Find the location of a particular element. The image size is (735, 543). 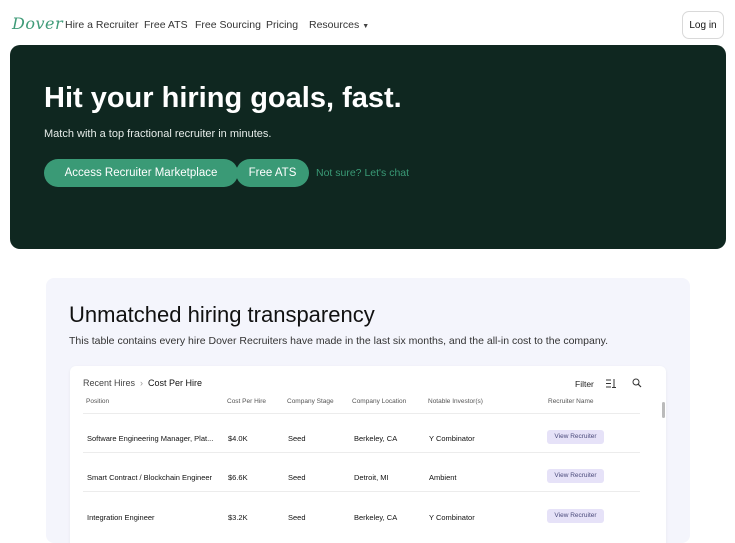

breadcrumb: Recent Hires › Cost Per Hire is located at coordinates (142, 383).